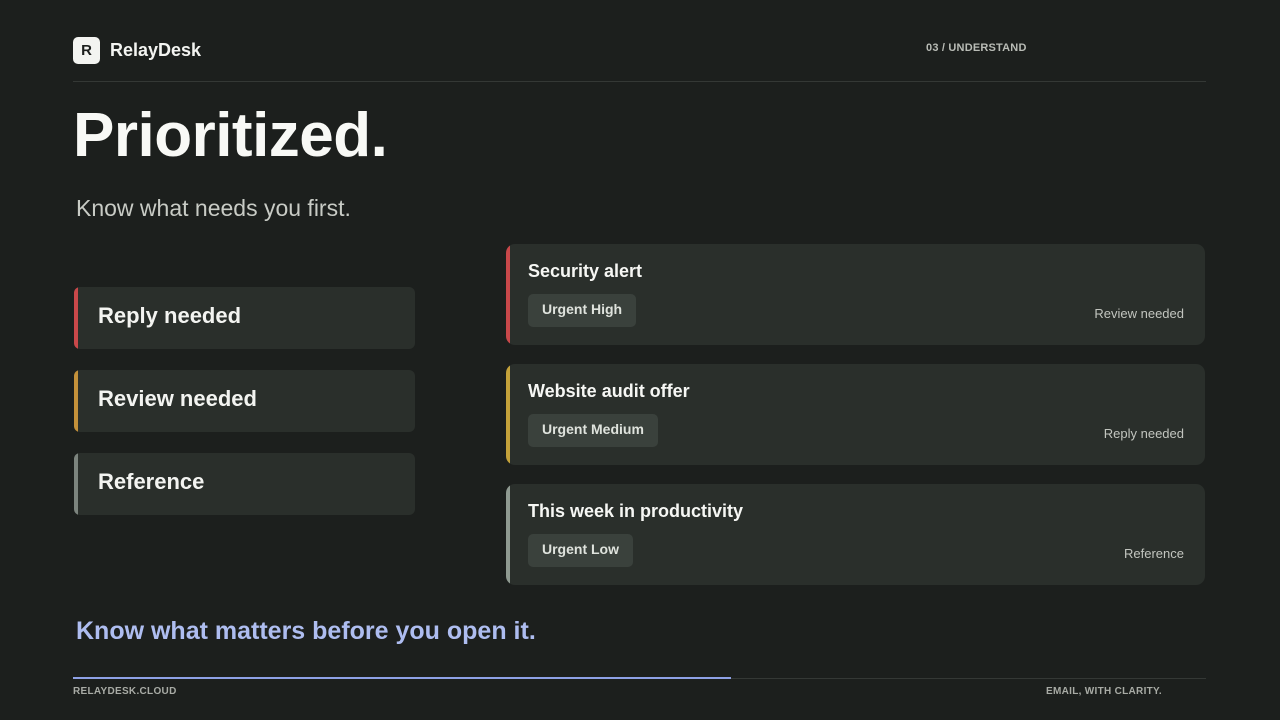  Describe the element at coordinates (125, 691) in the screenshot. I see `footer-domain: RELAYDESK.CLOUD` at that location.